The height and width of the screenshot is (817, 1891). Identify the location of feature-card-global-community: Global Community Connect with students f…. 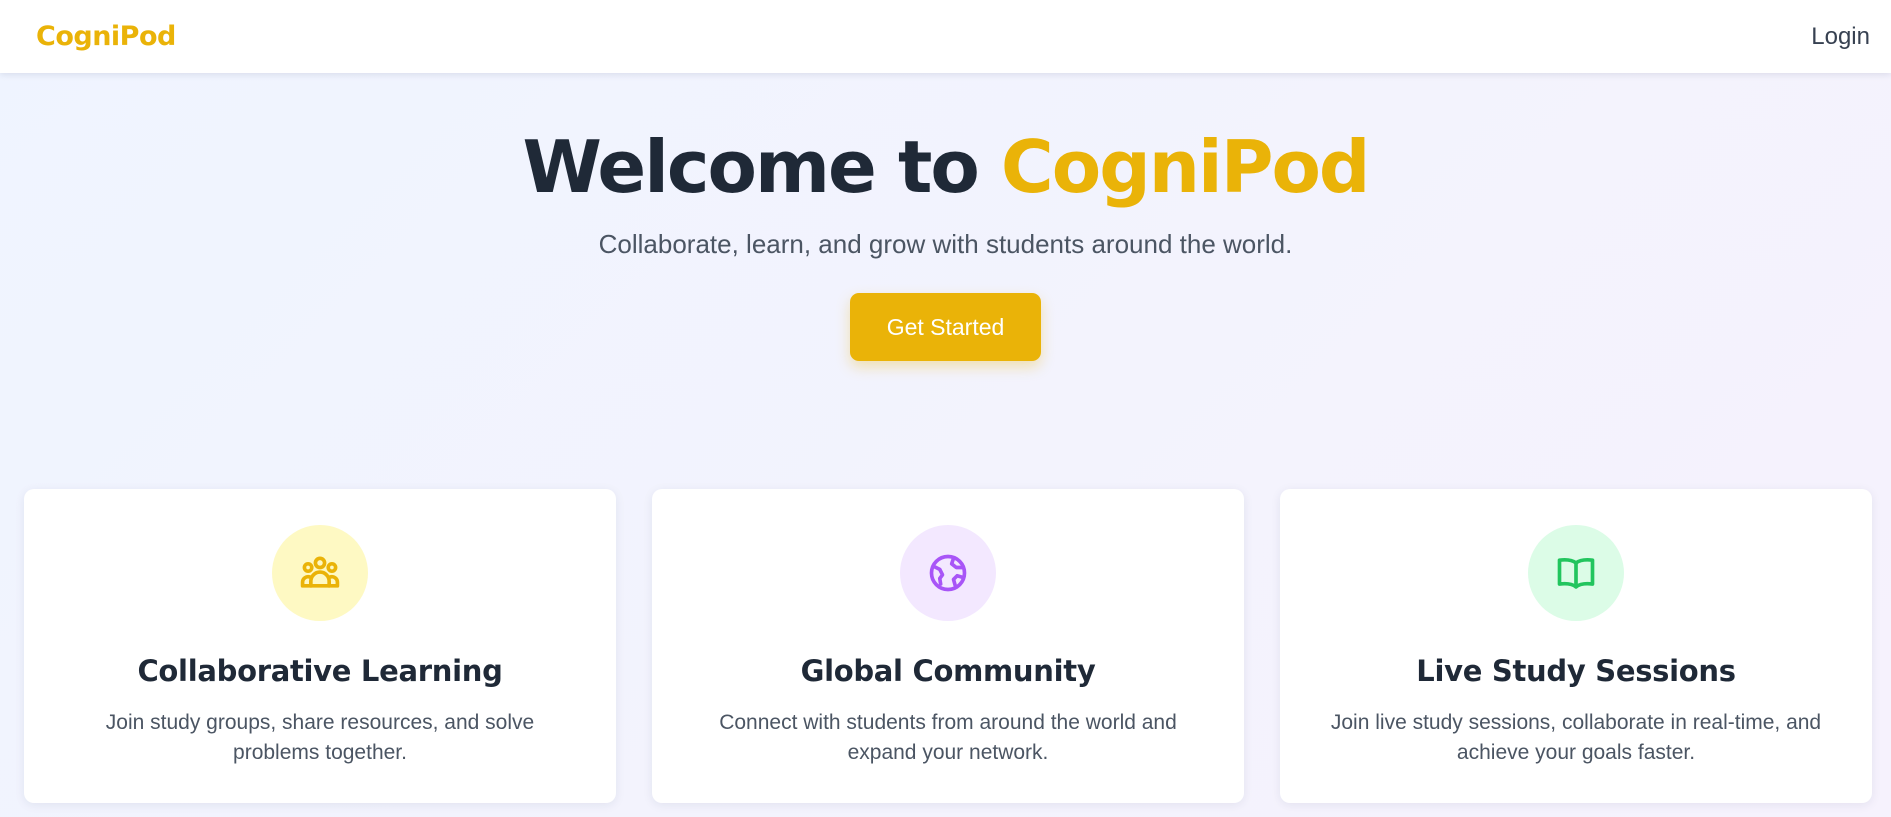
(948, 646).